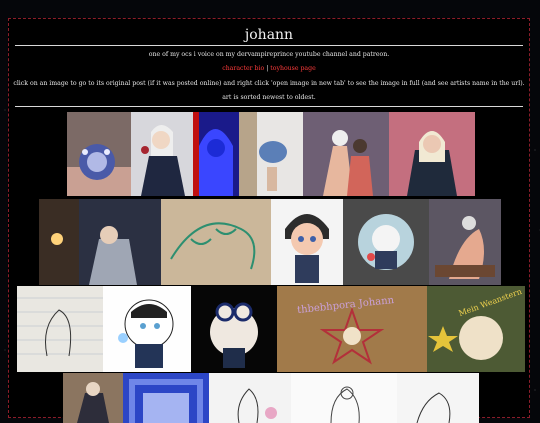 The width and height of the screenshot is (540, 423). I want to click on sort-note: art is sorted newest to oldest., so click(269, 97).